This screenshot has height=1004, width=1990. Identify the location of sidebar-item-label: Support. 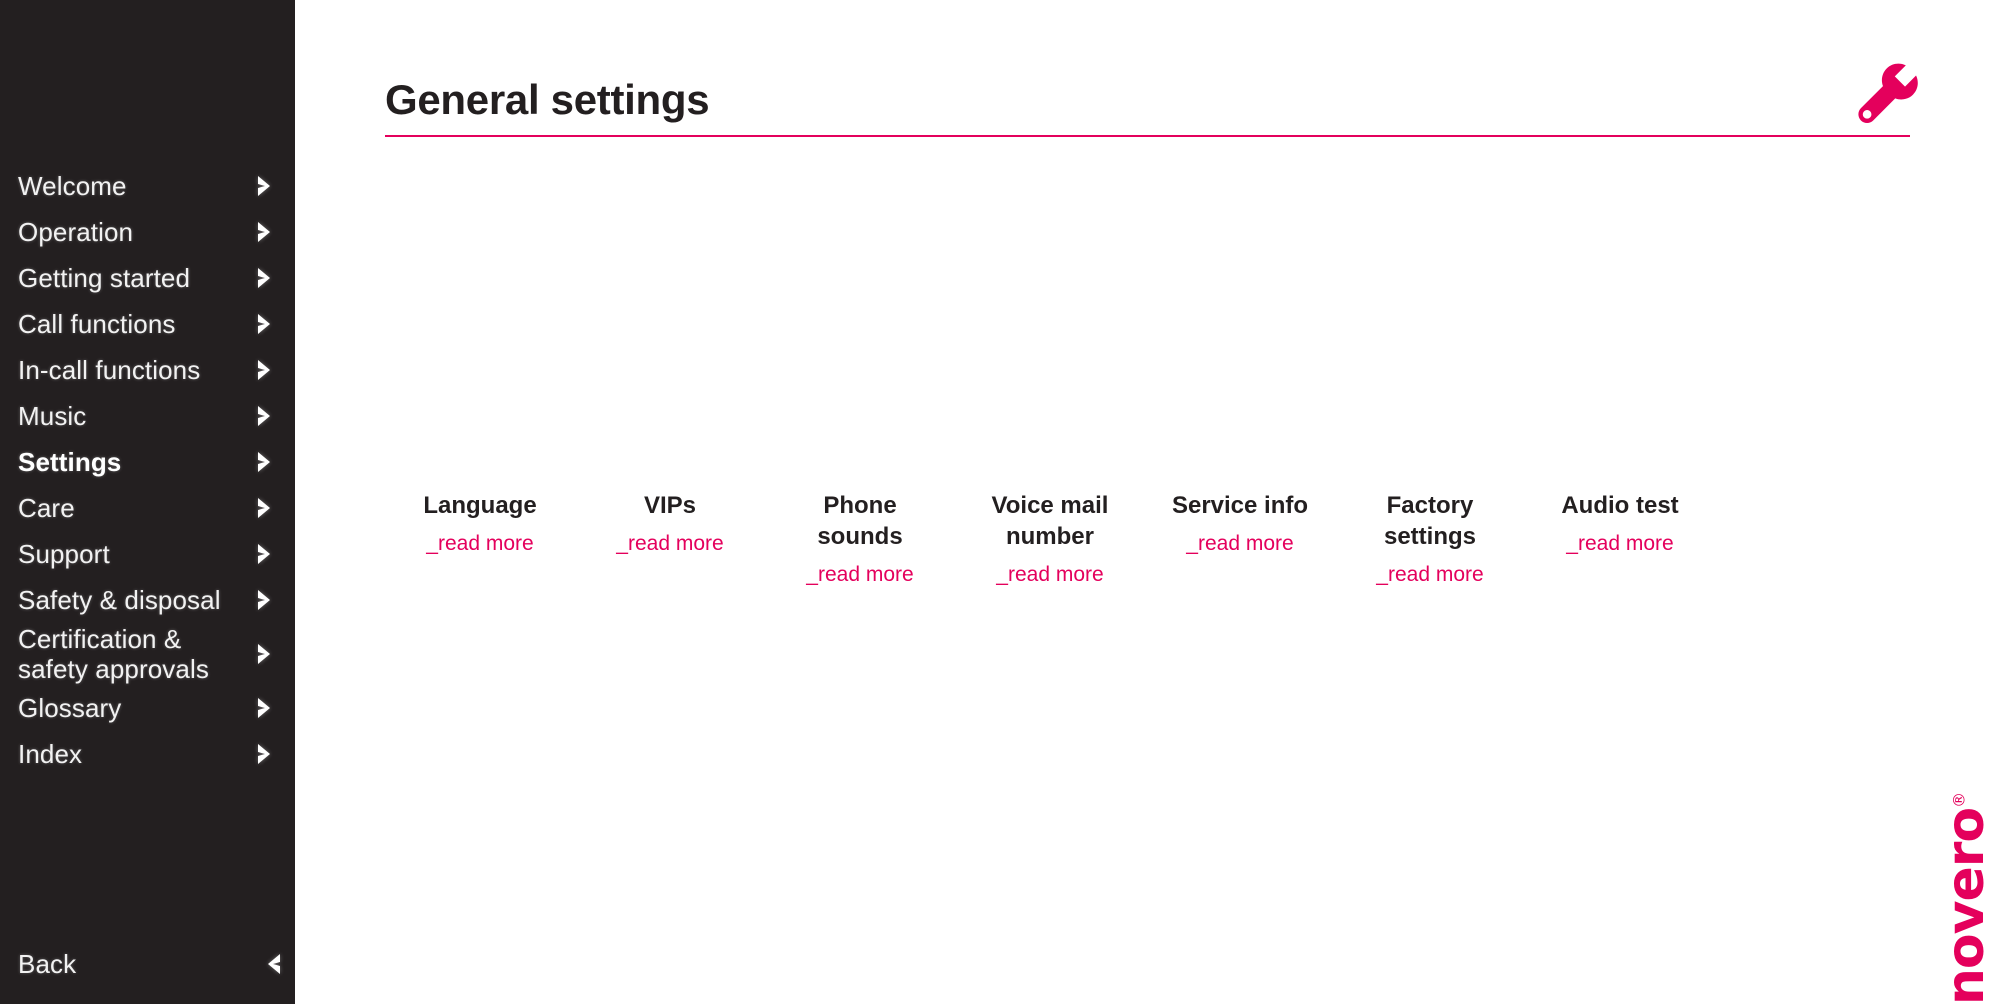
(64, 554).